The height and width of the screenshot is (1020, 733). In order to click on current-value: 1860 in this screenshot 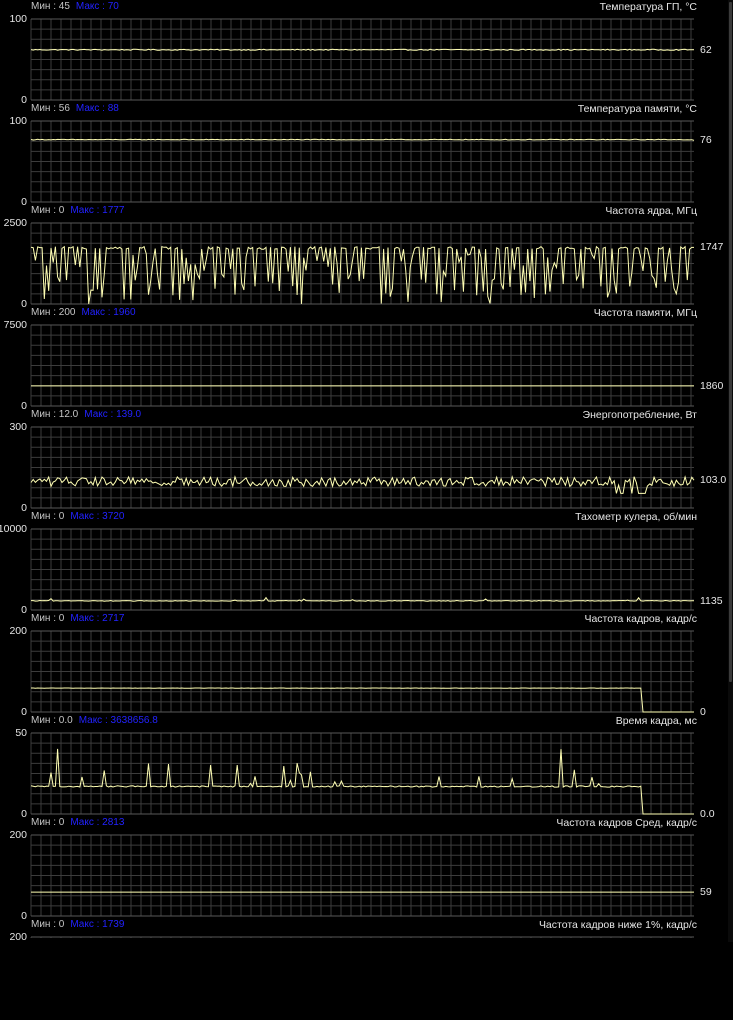, I will do `click(712, 385)`.